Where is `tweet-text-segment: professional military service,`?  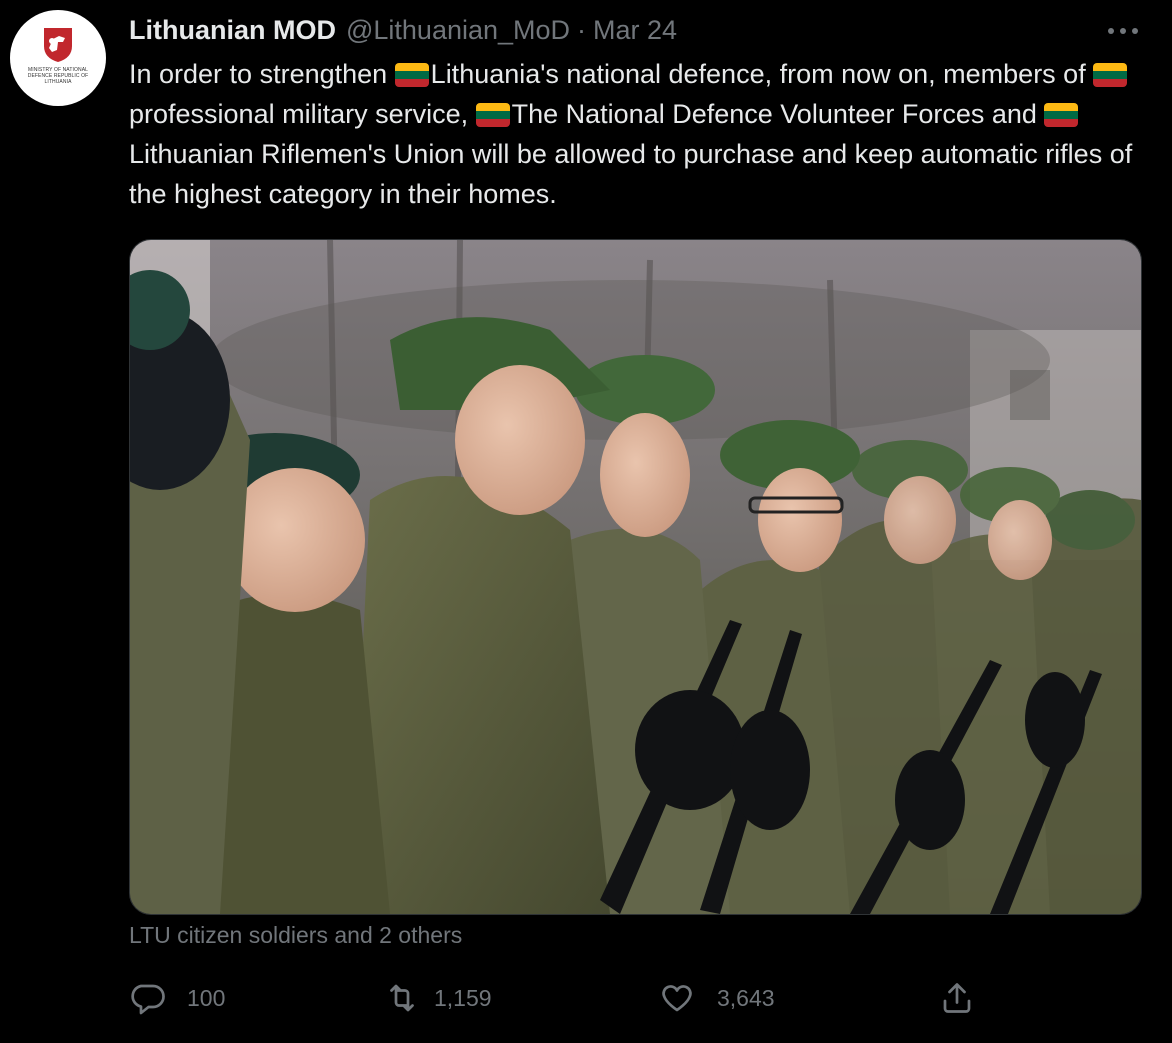
tweet-text-segment: professional military service, is located at coordinates (302, 114).